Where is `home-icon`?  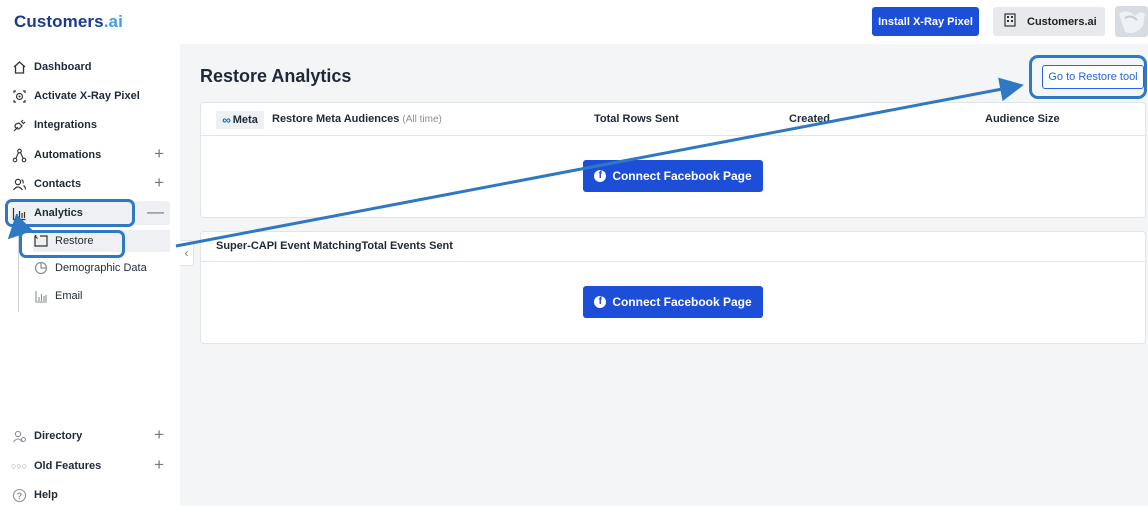 home-icon is located at coordinates (19, 67).